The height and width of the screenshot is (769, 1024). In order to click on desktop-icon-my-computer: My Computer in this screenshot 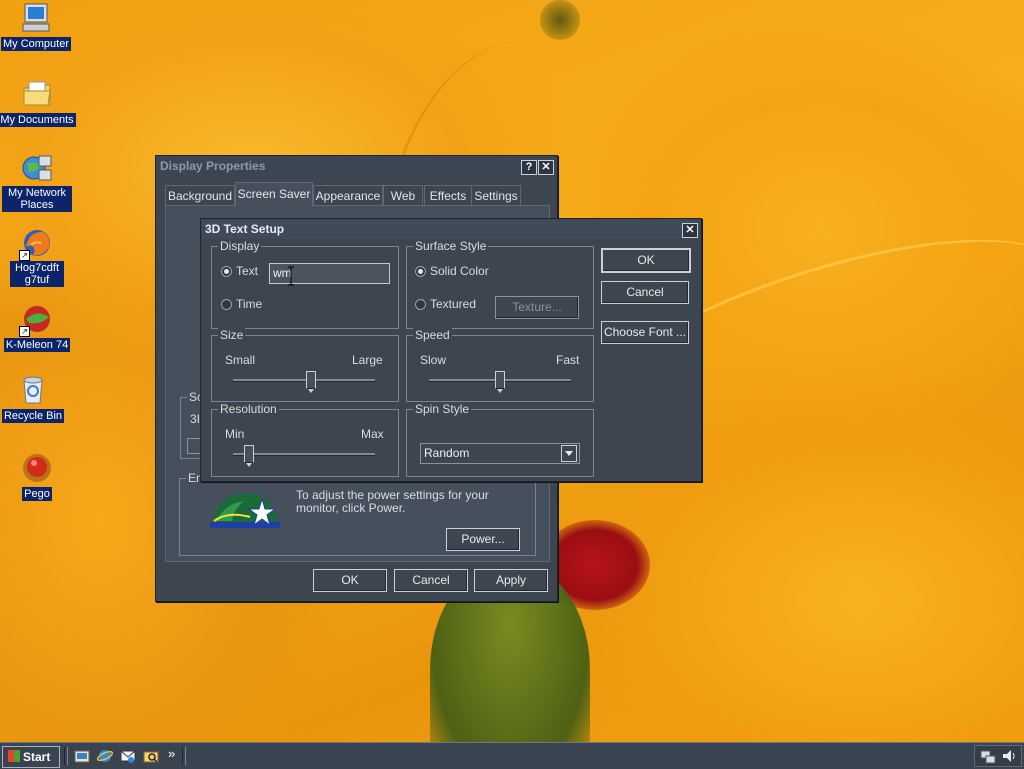, I will do `click(38, 26)`.